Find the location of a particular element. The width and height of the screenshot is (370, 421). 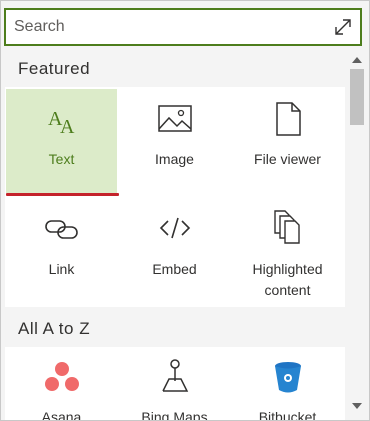

web-part-label: Bing Maps is located at coordinates (174, 415).